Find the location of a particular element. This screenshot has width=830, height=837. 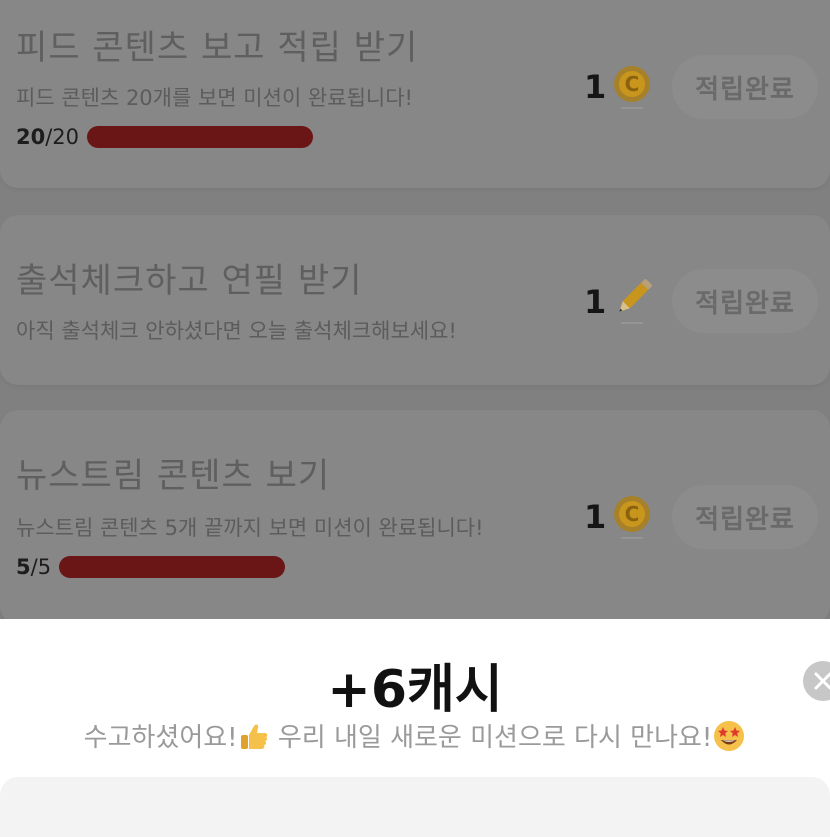

mission-progress: 20/20 is located at coordinates (165, 137).